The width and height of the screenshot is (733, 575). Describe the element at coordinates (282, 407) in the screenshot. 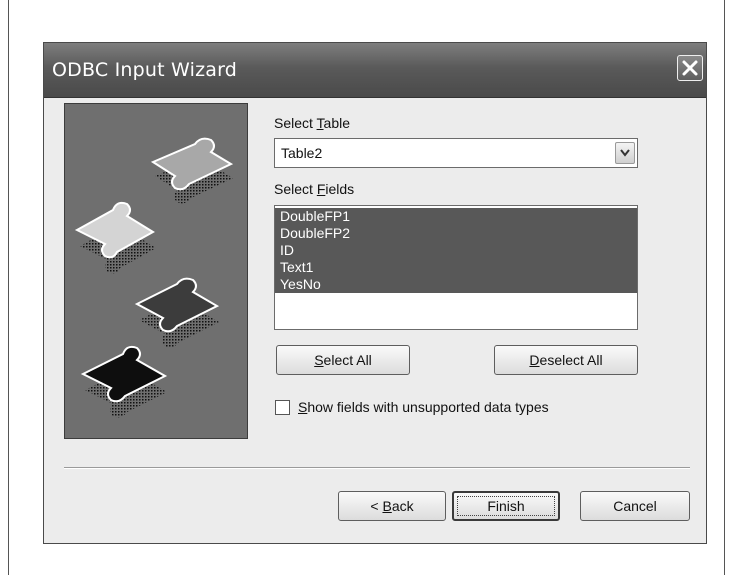

I see `unsupported-types-checkbox` at that location.